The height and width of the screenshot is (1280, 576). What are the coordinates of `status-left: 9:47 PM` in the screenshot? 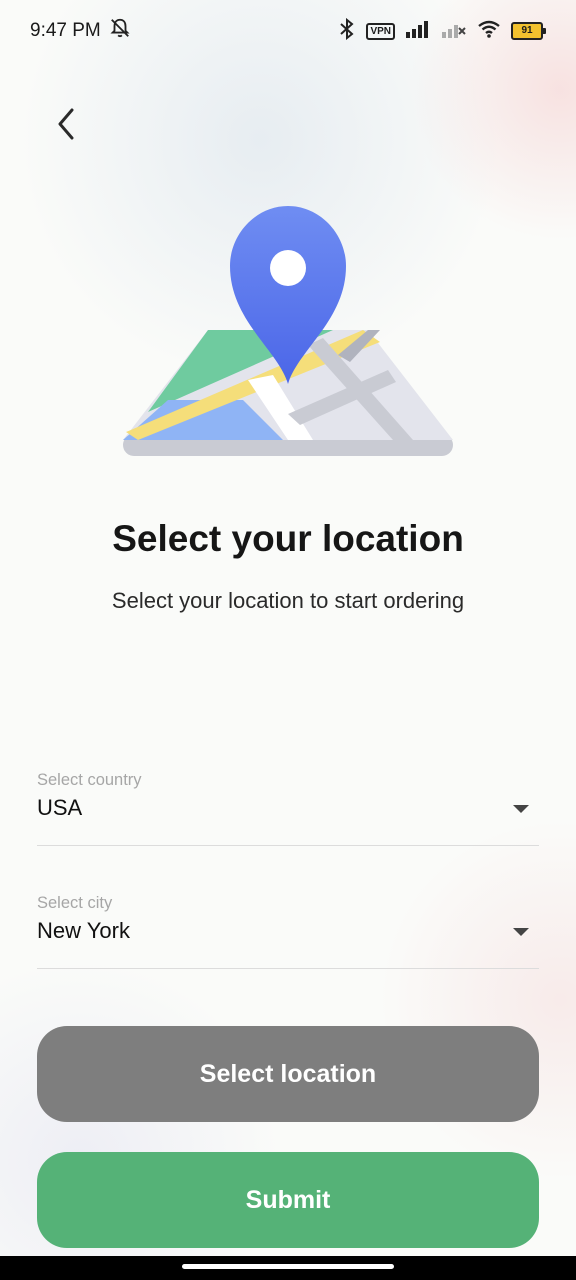 It's located at (80, 31).